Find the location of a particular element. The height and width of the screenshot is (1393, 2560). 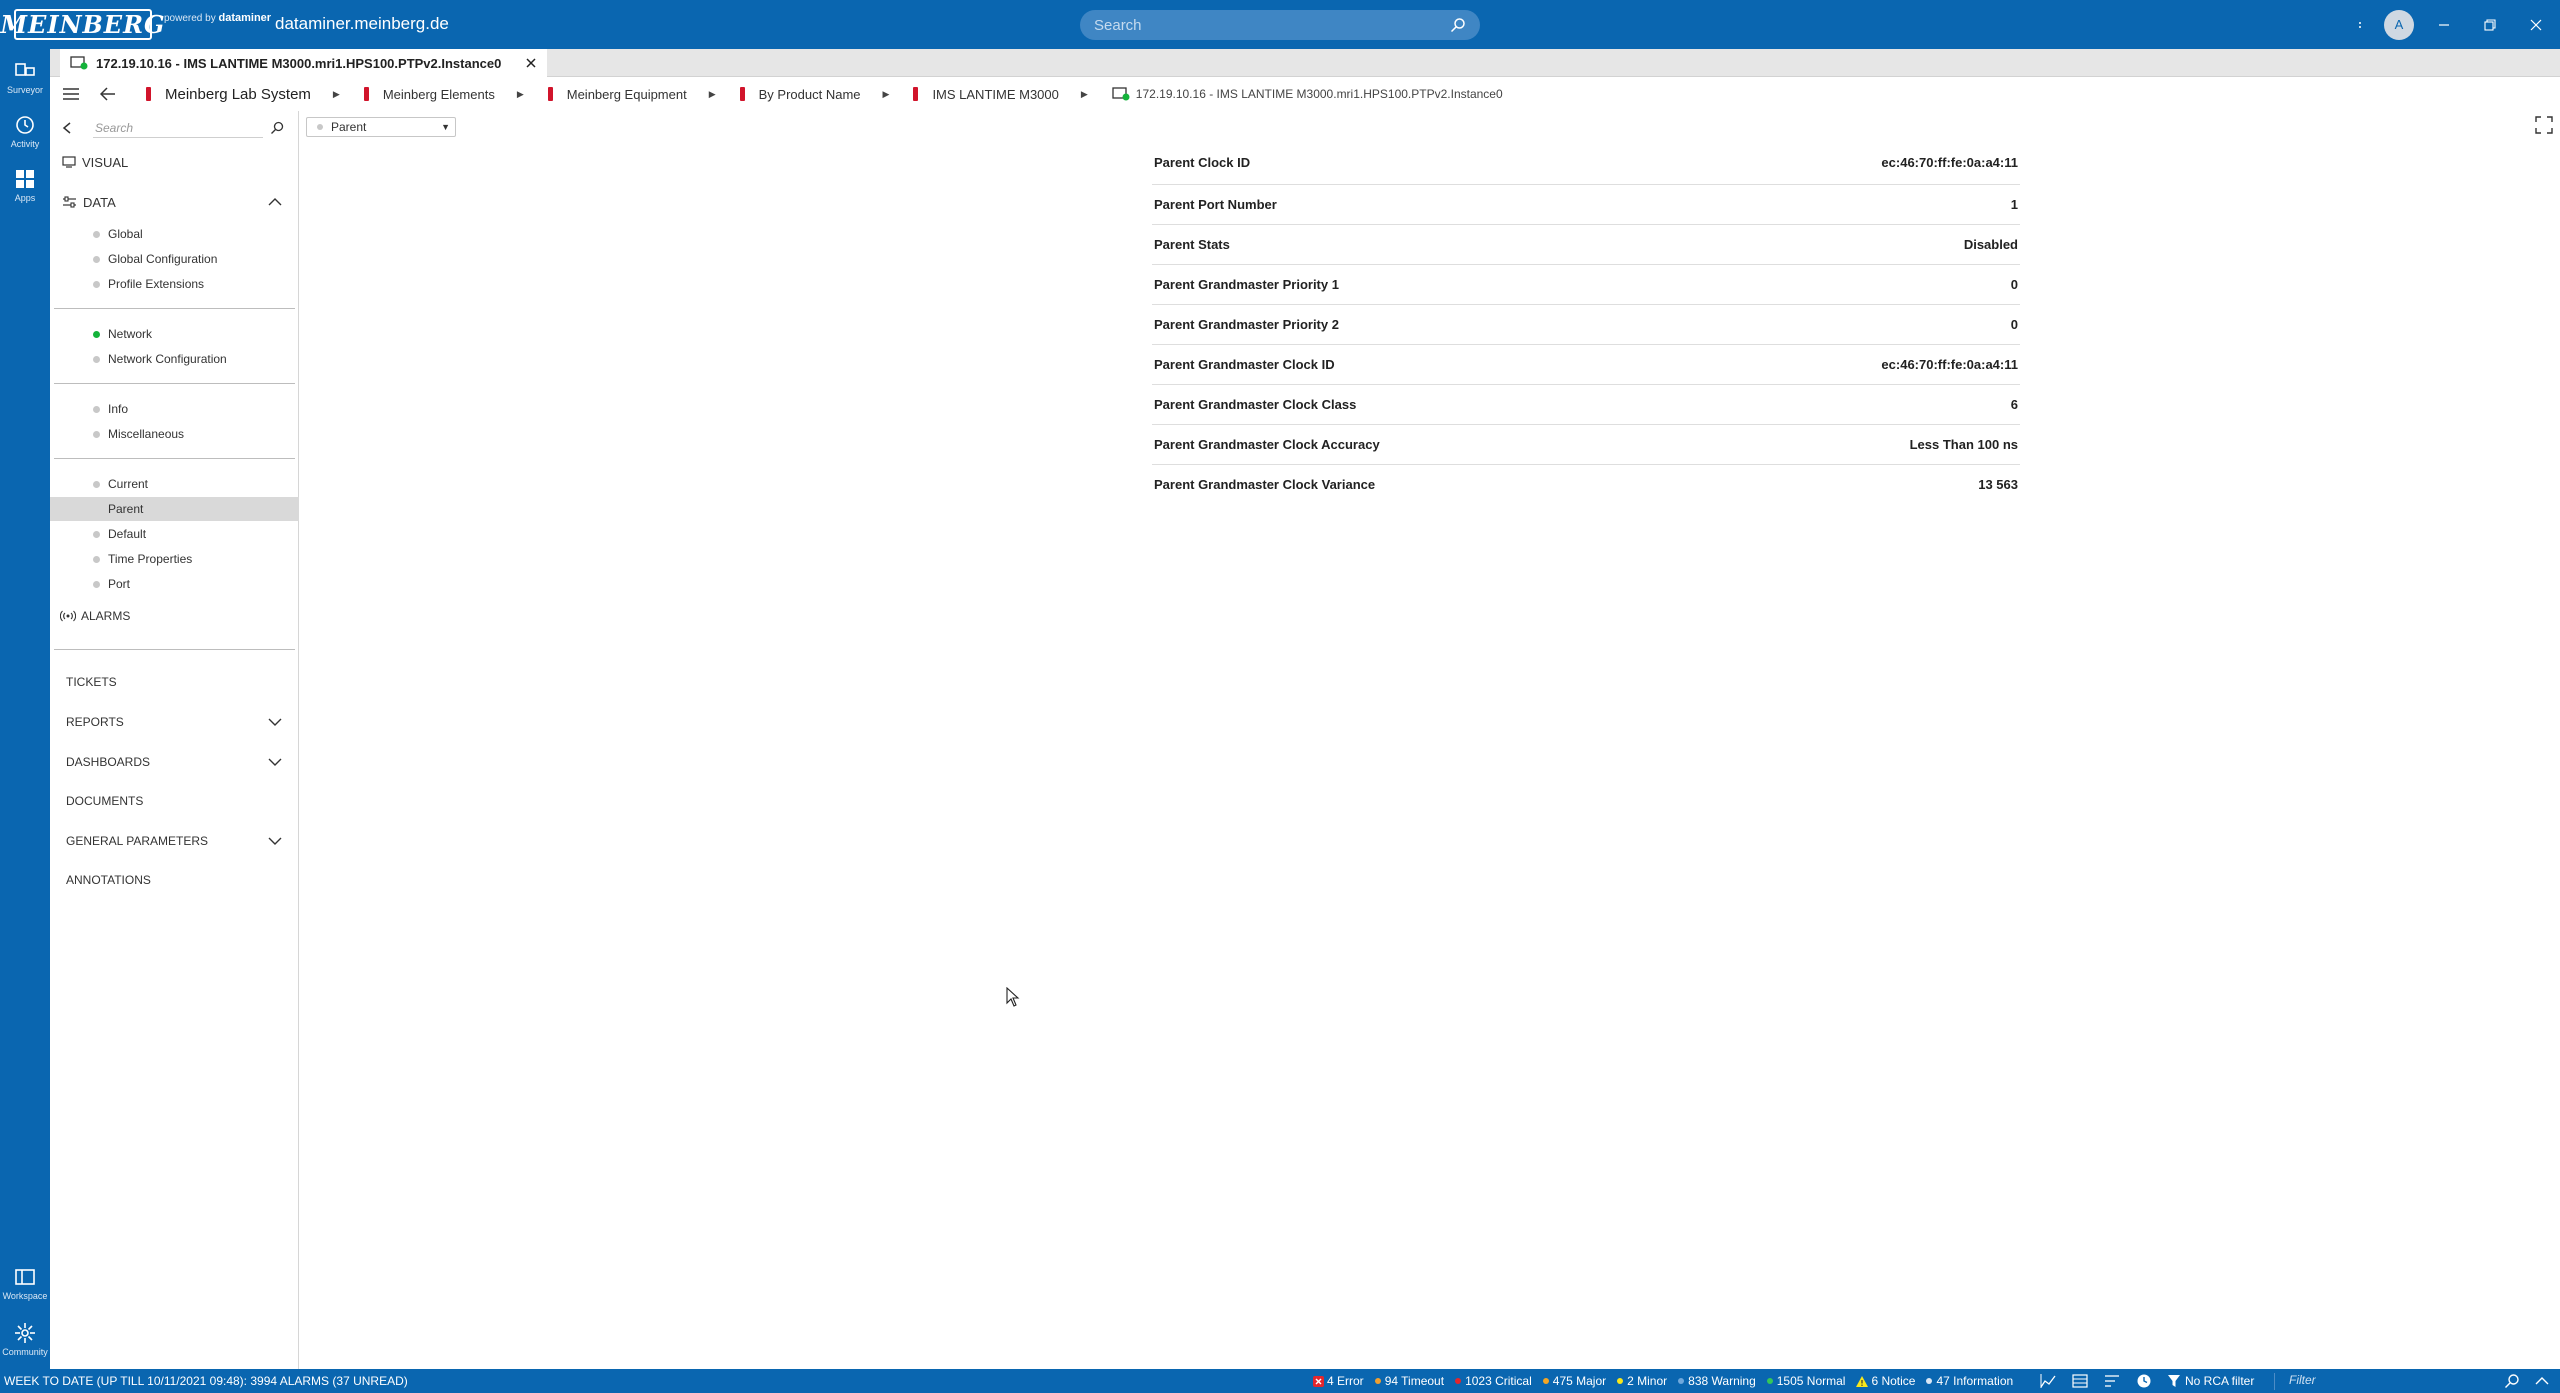

sidebar-item-reports: REPORTS is located at coordinates (174, 722).